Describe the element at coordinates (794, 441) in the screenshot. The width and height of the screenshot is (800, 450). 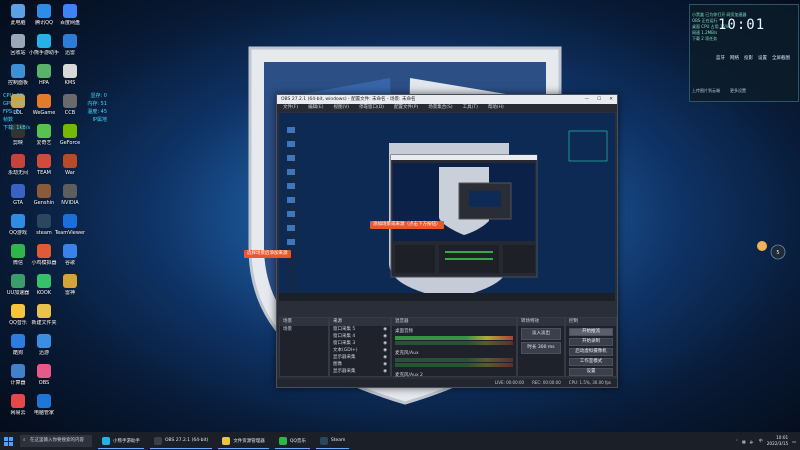
I see `notification-center-icon: ▭` at that location.